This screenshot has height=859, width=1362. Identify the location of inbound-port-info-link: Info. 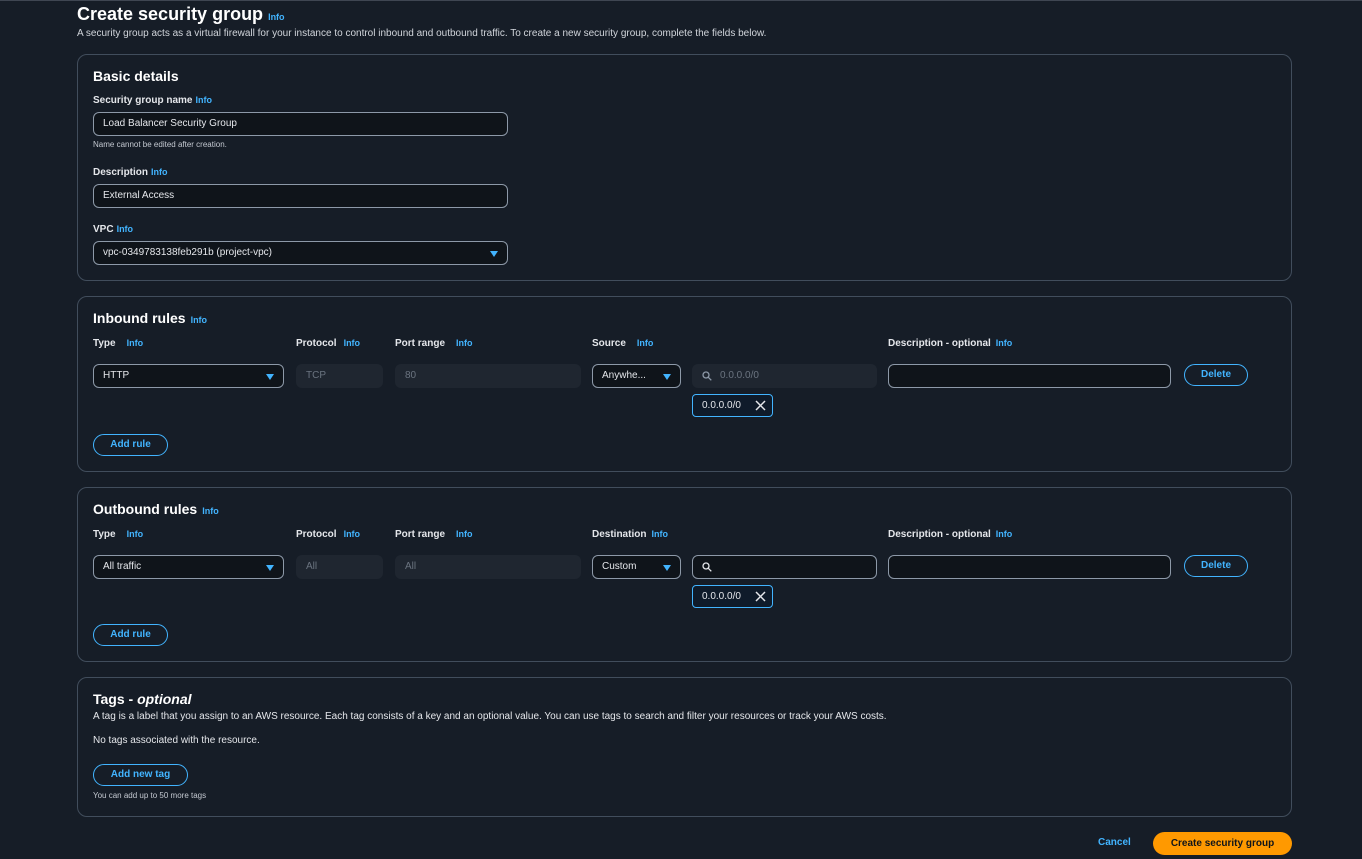
(464, 343).